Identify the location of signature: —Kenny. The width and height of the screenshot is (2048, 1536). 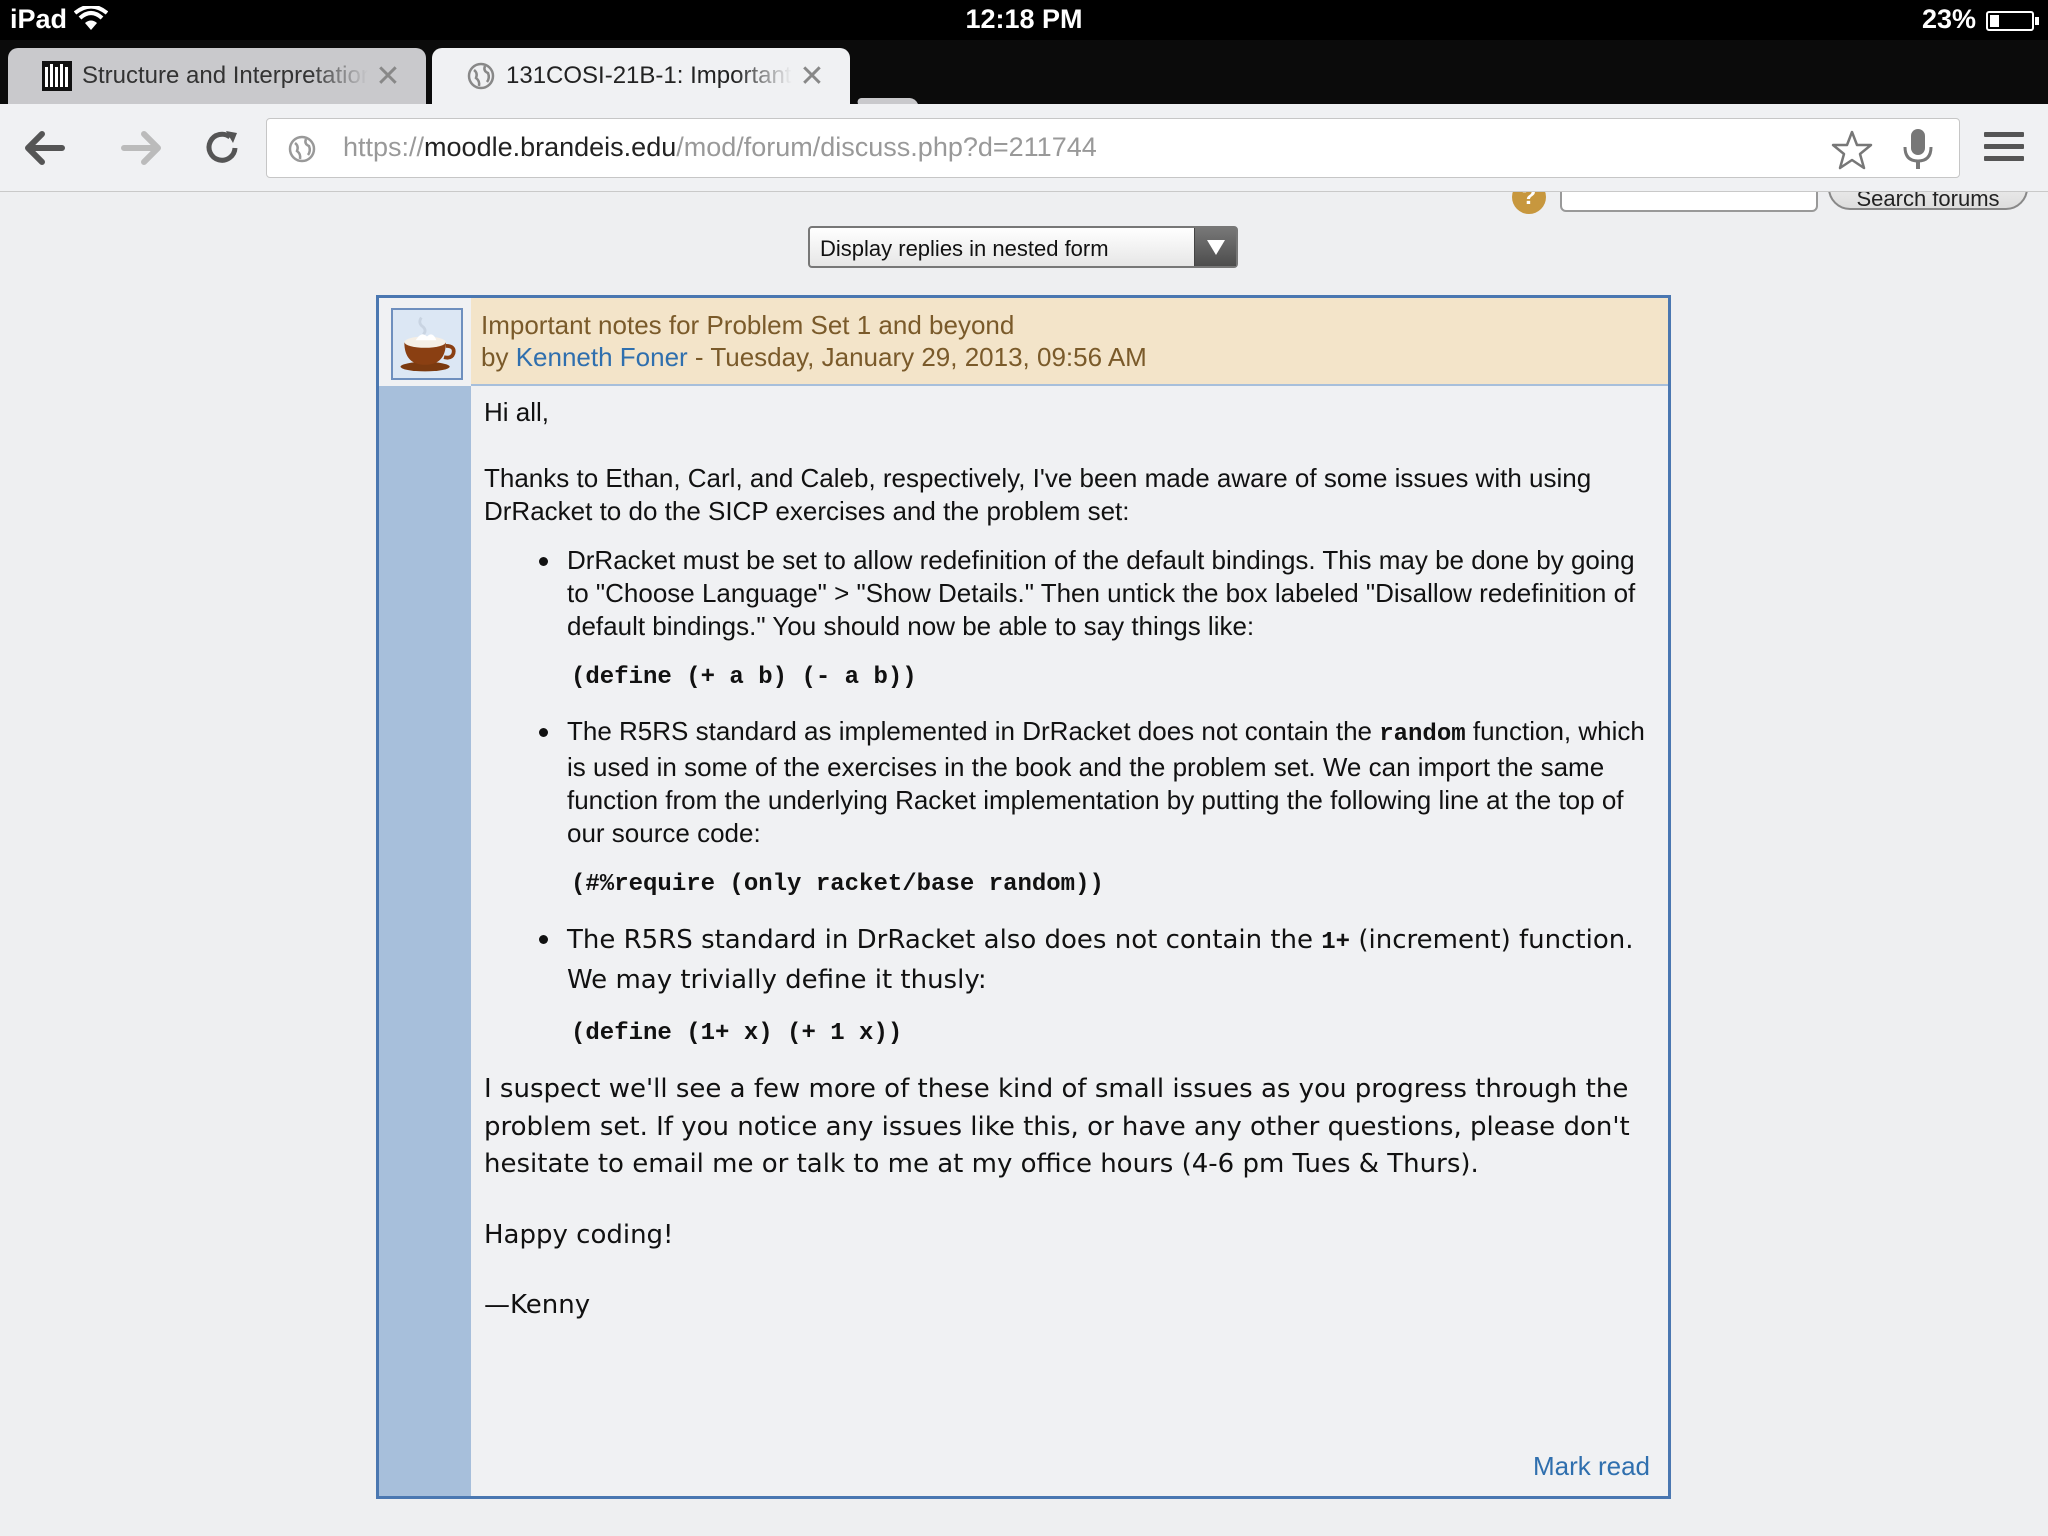
(537, 1305).